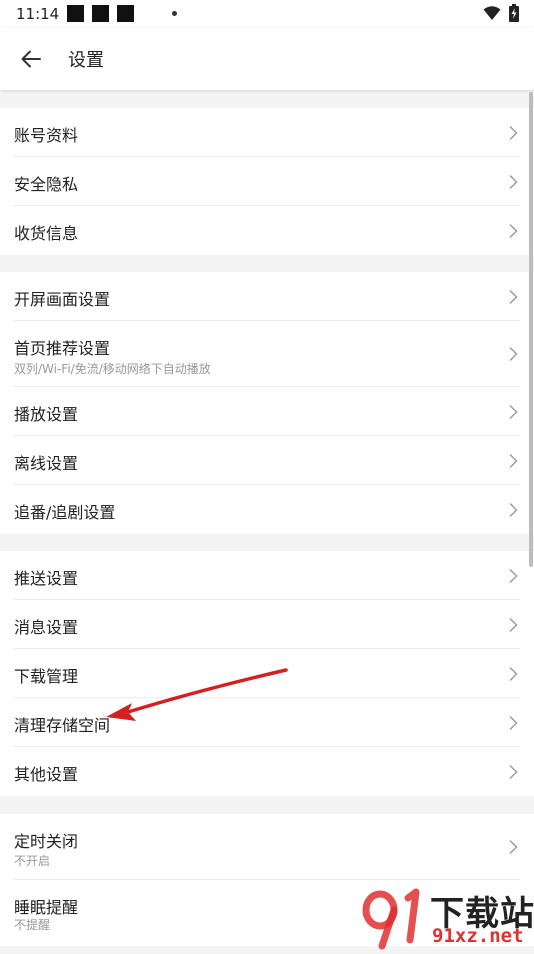 Image resolution: width=534 pixels, height=954 pixels. Describe the element at coordinates (174, 13) in the screenshot. I see `more-notifications-icon` at that location.